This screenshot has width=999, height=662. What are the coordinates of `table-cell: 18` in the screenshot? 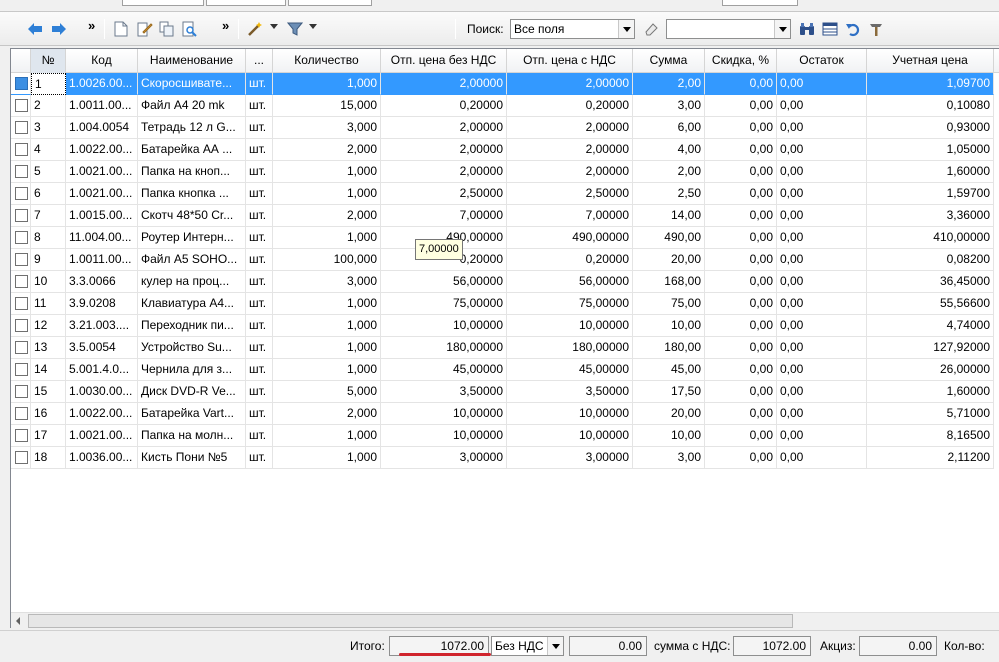 It's located at (48, 458).